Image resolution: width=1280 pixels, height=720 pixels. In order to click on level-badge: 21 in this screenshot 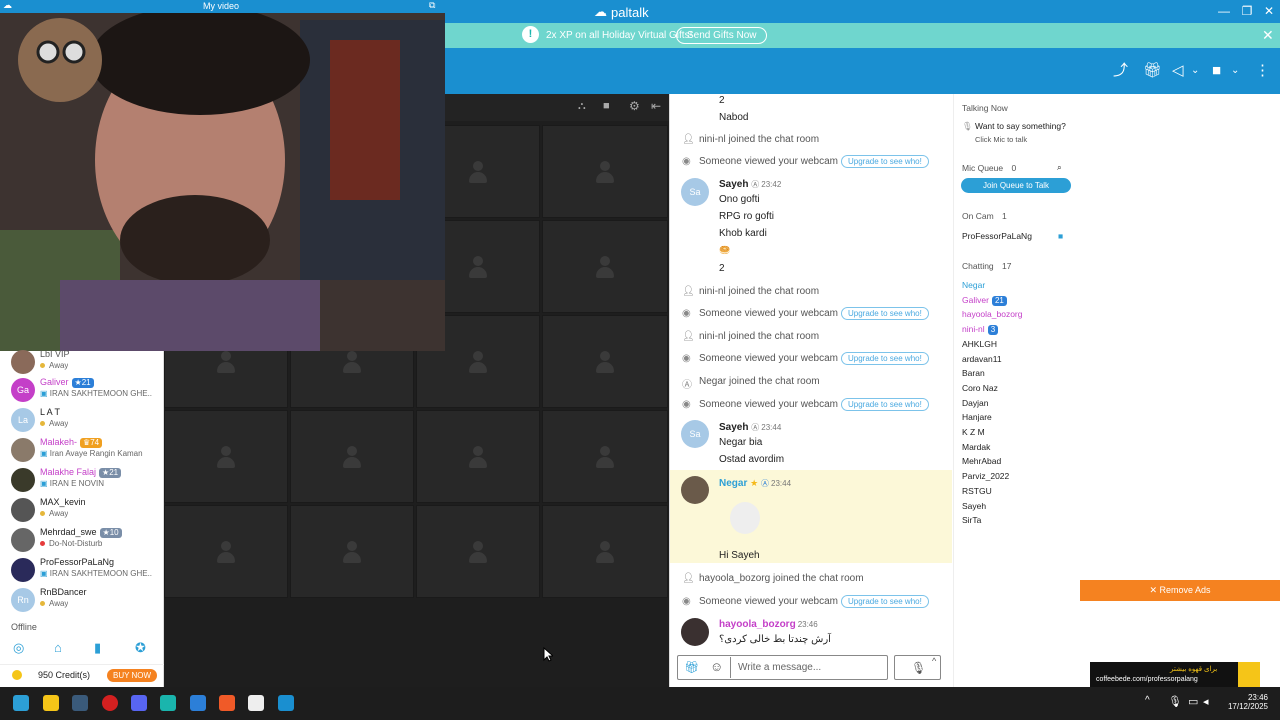, I will do `click(999, 300)`.